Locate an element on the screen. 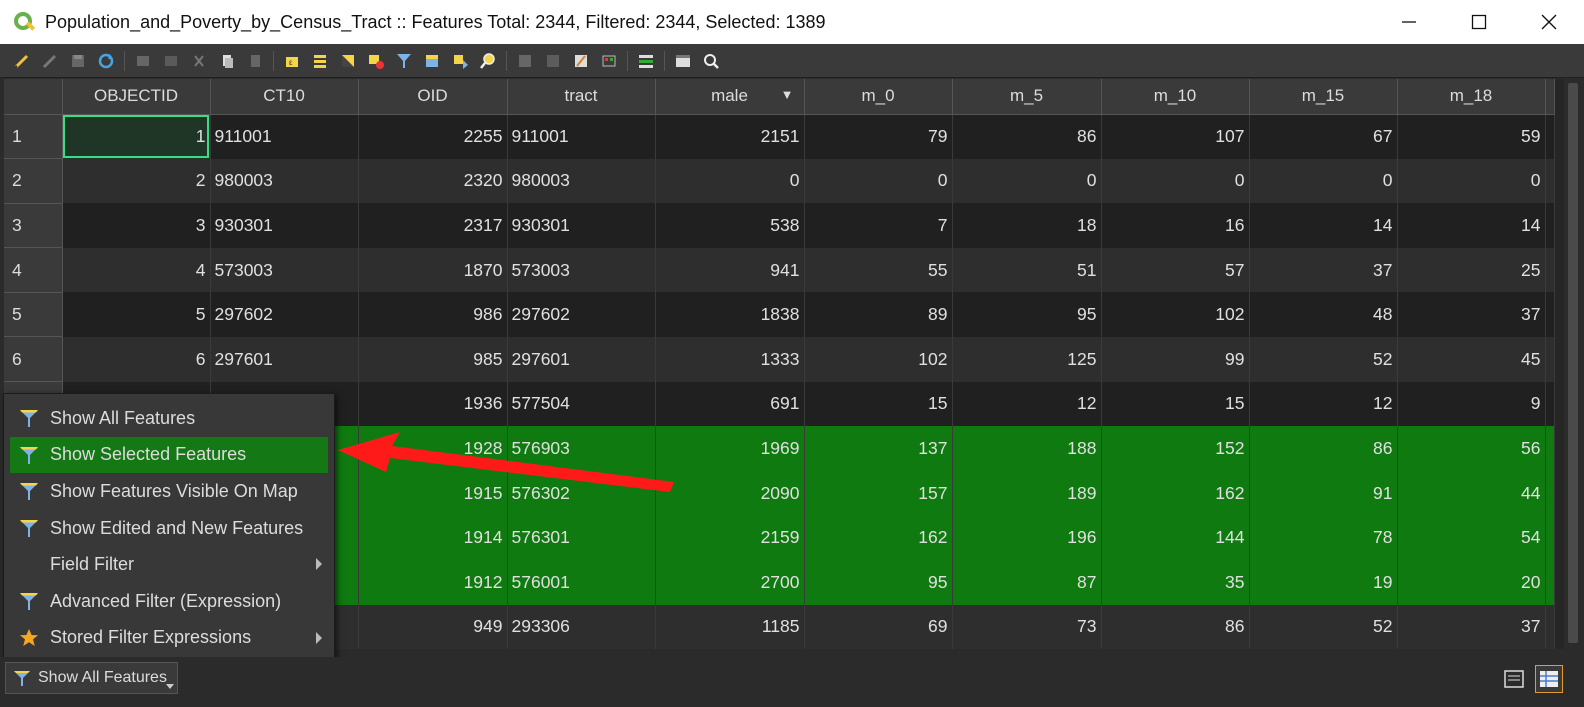 The image size is (1584, 707). form-view-button is located at coordinates (1514, 679).